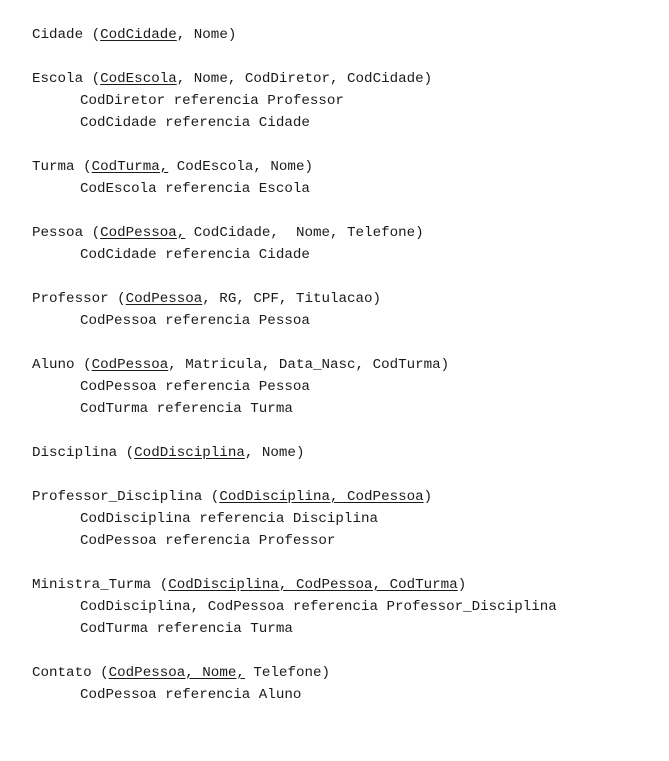 This screenshot has height=761, width=669. Describe the element at coordinates (53, 167) in the screenshot. I see `relation-name: Turma` at that location.